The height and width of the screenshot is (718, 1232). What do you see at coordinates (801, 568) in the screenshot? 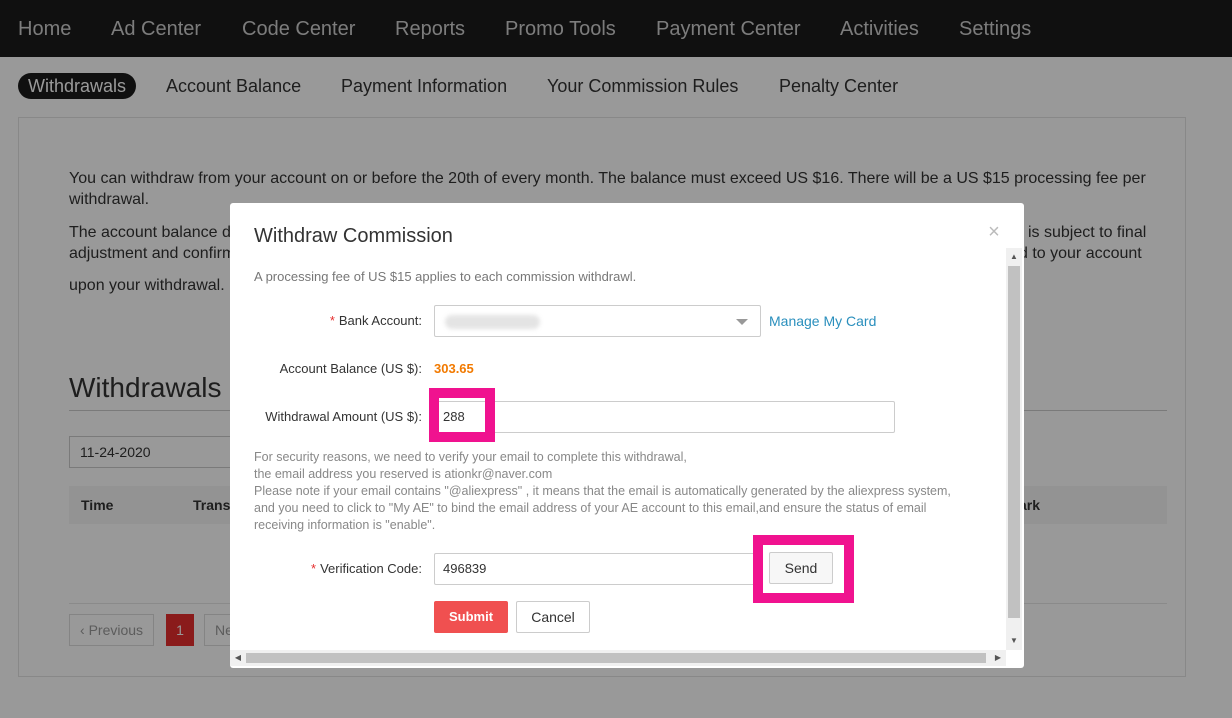
I see `send-code-button: Send` at bounding box center [801, 568].